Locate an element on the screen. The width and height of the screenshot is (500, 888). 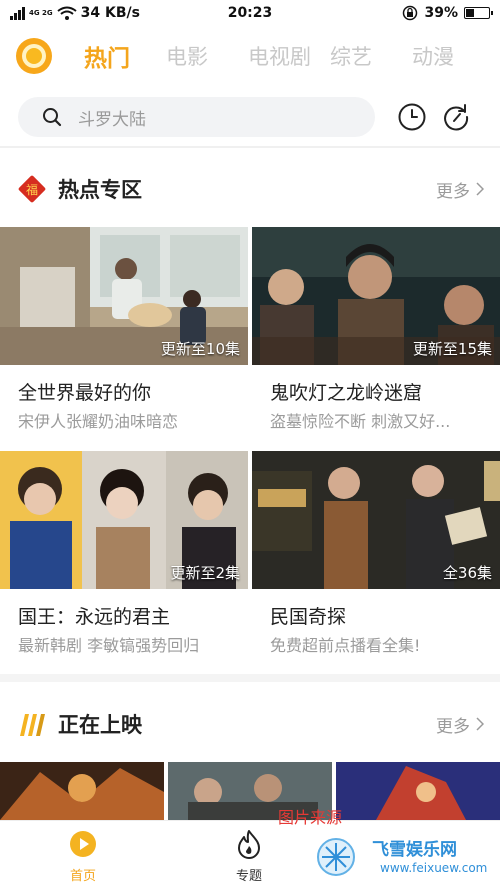
nav-label: 首页 is located at coordinates (82, 876).